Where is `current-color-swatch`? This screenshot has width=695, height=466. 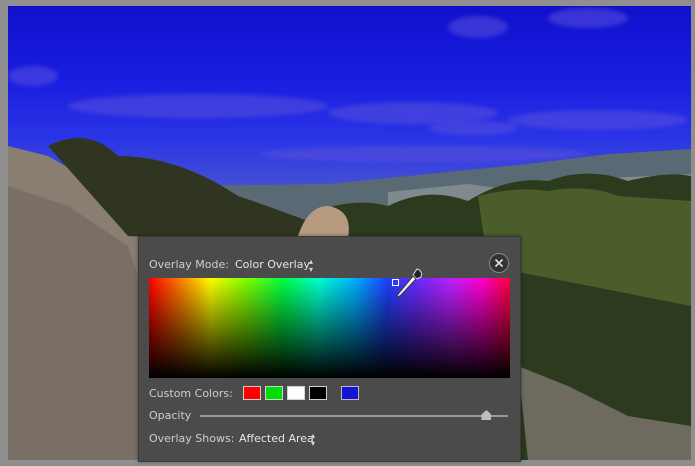 current-color-swatch is located at coordinates (350, 393).